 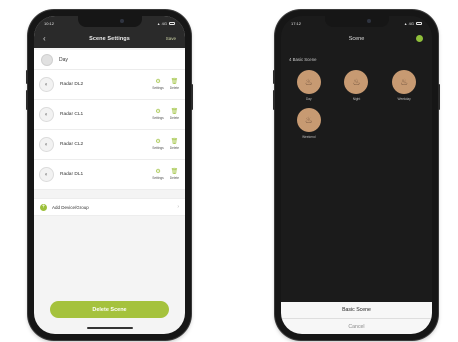 What do you see at coordinates (47, 59) in the screenshot?
I see `scene-avatar` at bounding box center [47, 59].